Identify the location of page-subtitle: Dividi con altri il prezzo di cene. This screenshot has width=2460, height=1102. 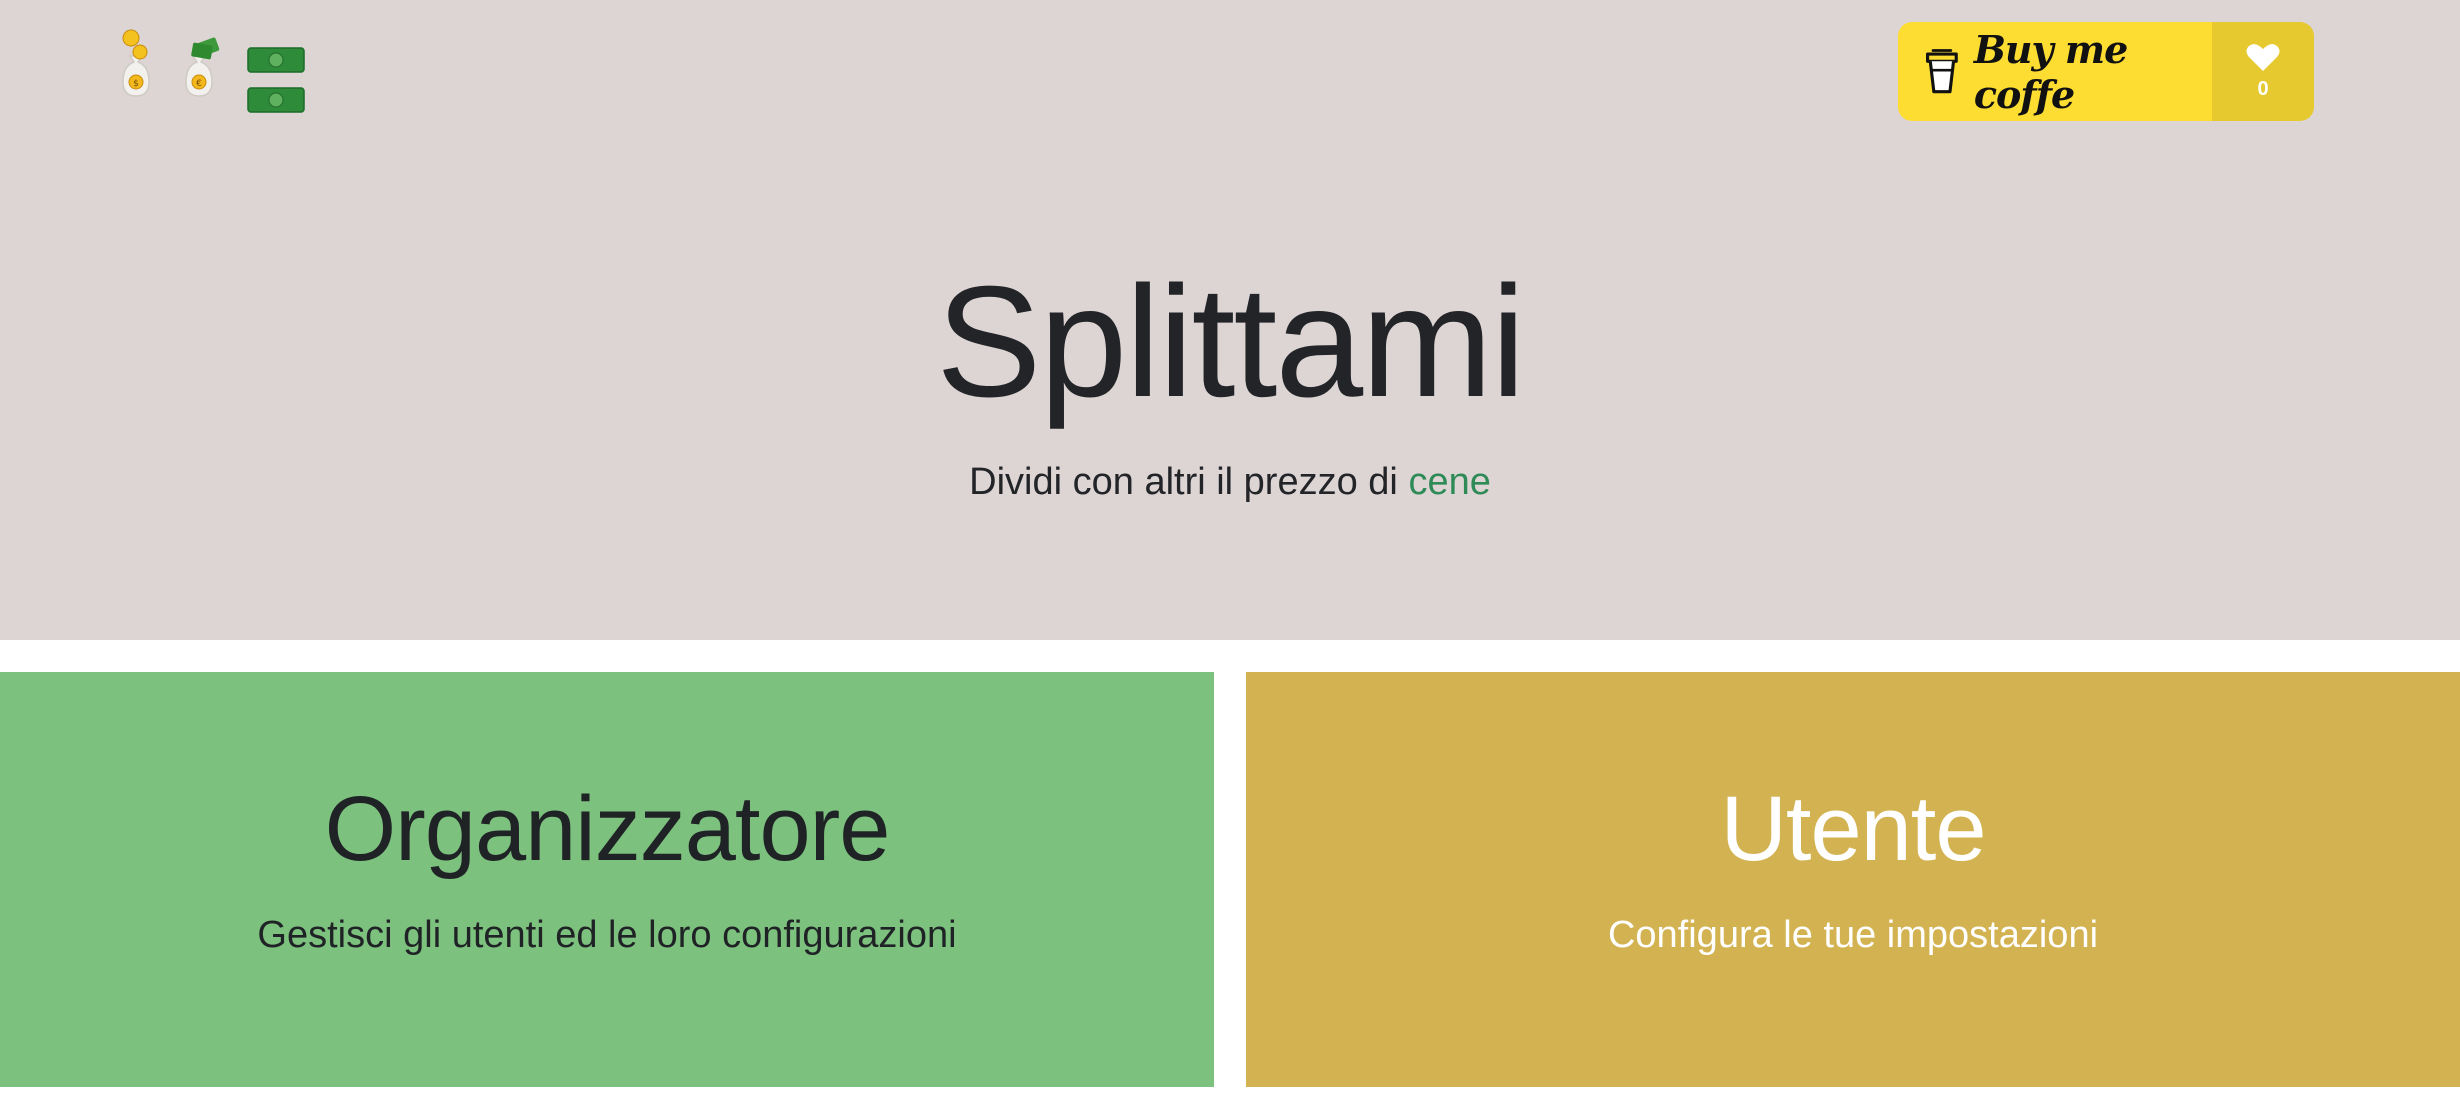
(1230, 482).